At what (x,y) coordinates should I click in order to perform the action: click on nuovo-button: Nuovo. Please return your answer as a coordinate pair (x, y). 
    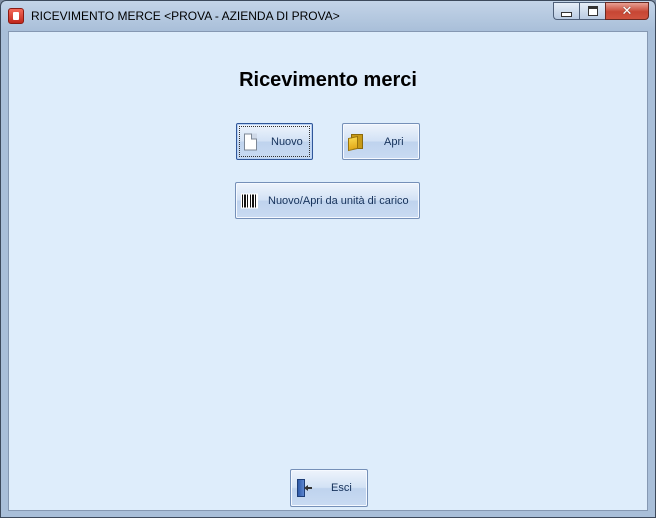
    Looking at the image, I should click on (274, 141).